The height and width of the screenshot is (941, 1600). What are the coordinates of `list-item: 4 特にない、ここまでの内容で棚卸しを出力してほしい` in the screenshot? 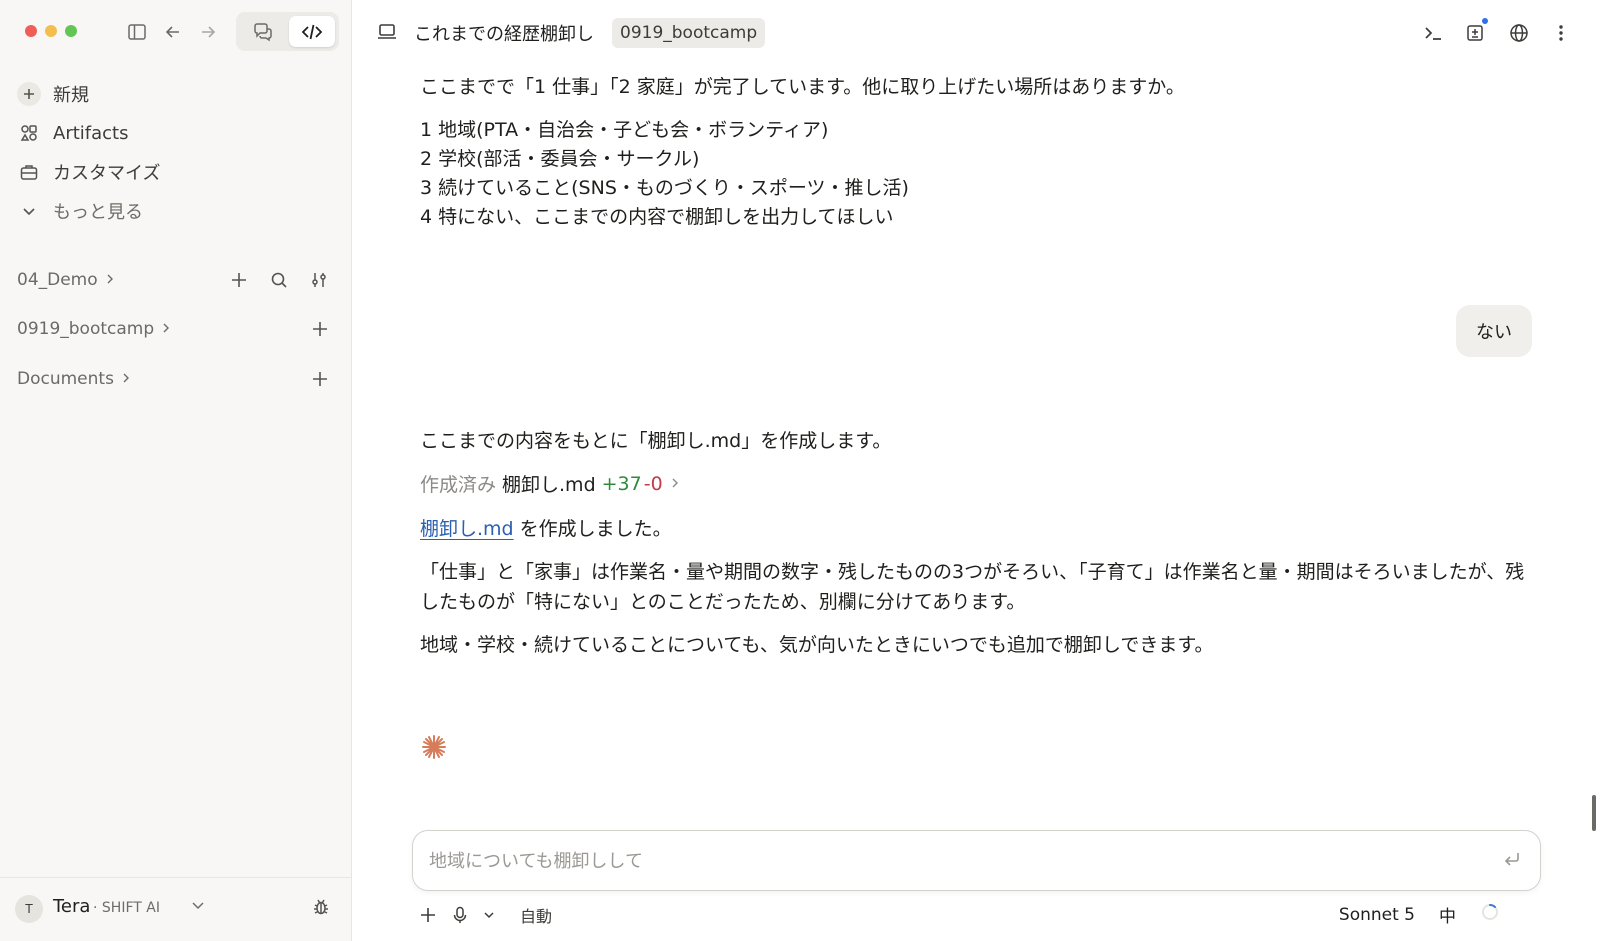 It's located at (657, 217).